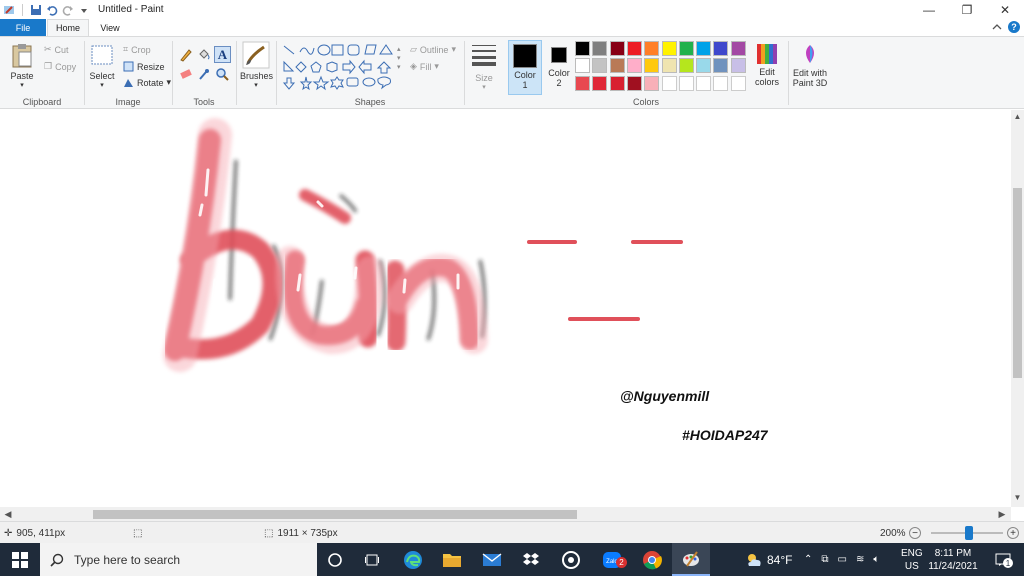 Image resolution: width=1024 pixels, height=576 pixels. Describe the element at coordinates (1017, 499) in the screenshot. I see `scroll-down-icon: ▼` at that location.